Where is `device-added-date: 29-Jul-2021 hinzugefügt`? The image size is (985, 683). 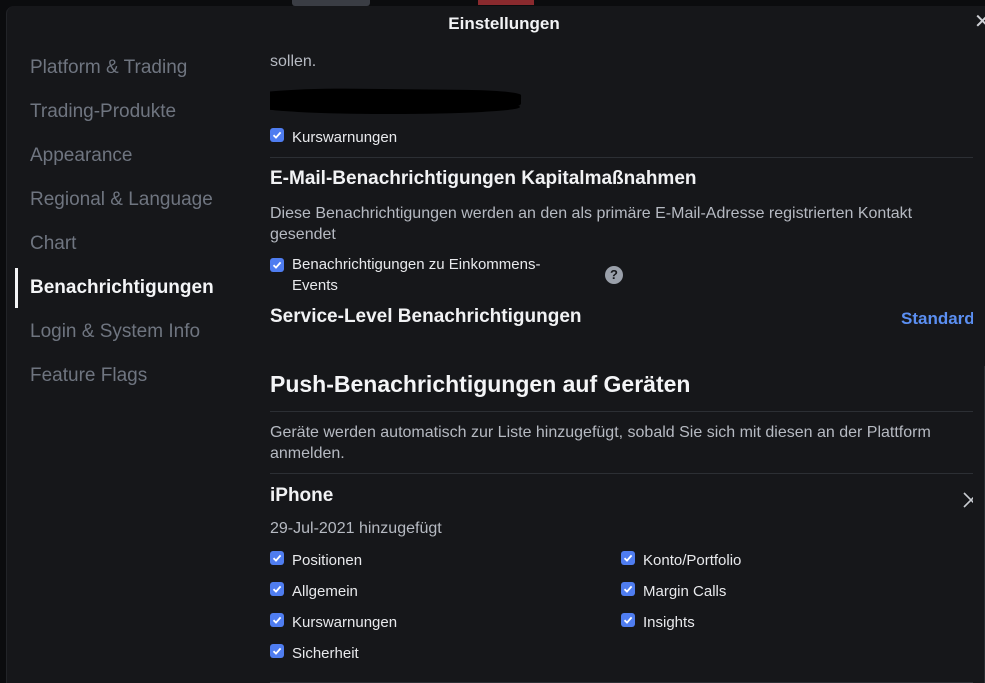 device-added-date: 29-Jul-2021 hinzugefügt is located at coordinates (356, 528).